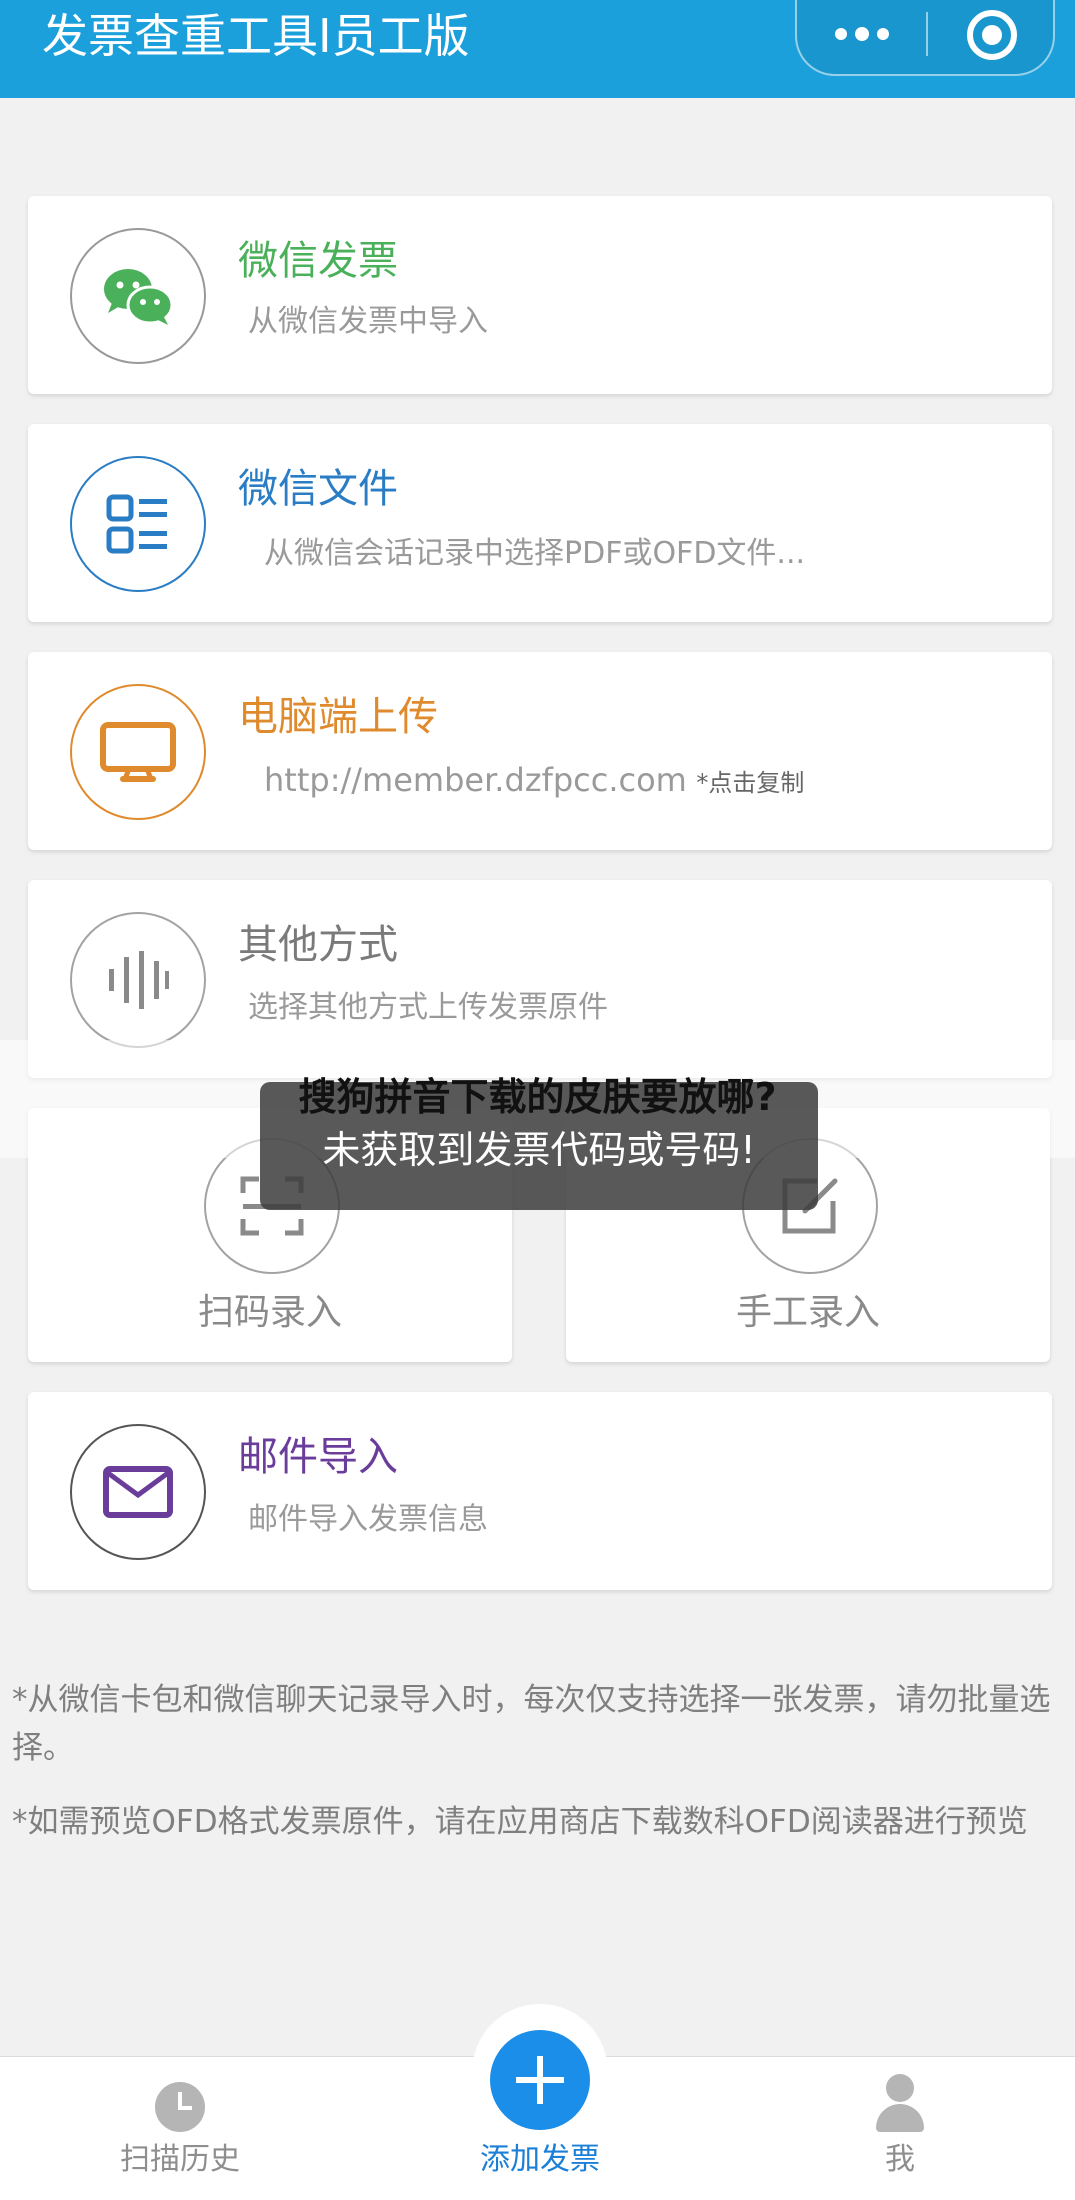  Describe the element at coordinates (180, 2107) in the screenshot. I see `clock-icon` at that location.